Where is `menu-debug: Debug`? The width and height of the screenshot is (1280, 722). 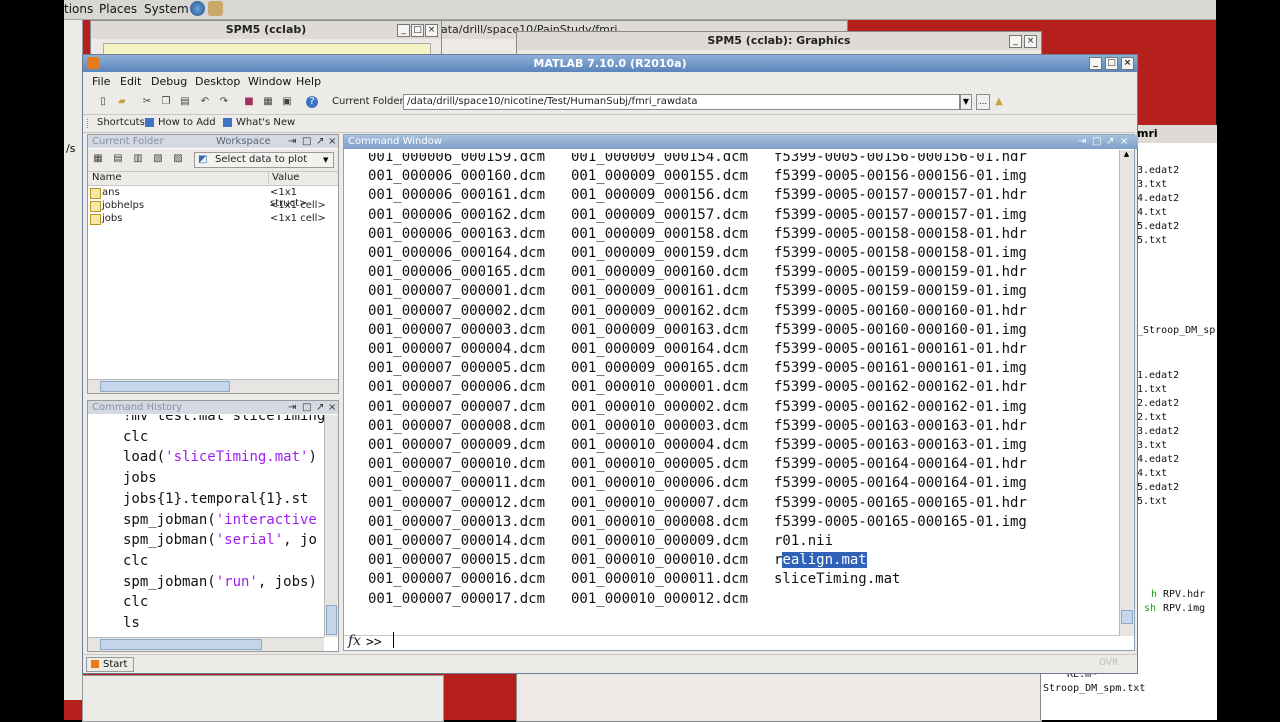 menu-debug: Debug is located at coordinates (169, 81).